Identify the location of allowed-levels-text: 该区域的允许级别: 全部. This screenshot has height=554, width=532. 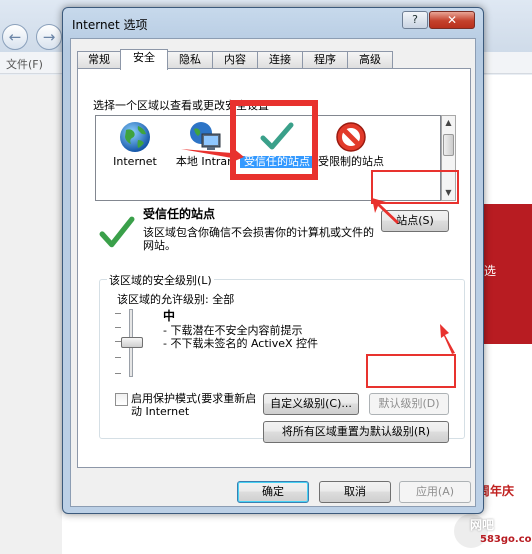
(176, 299).